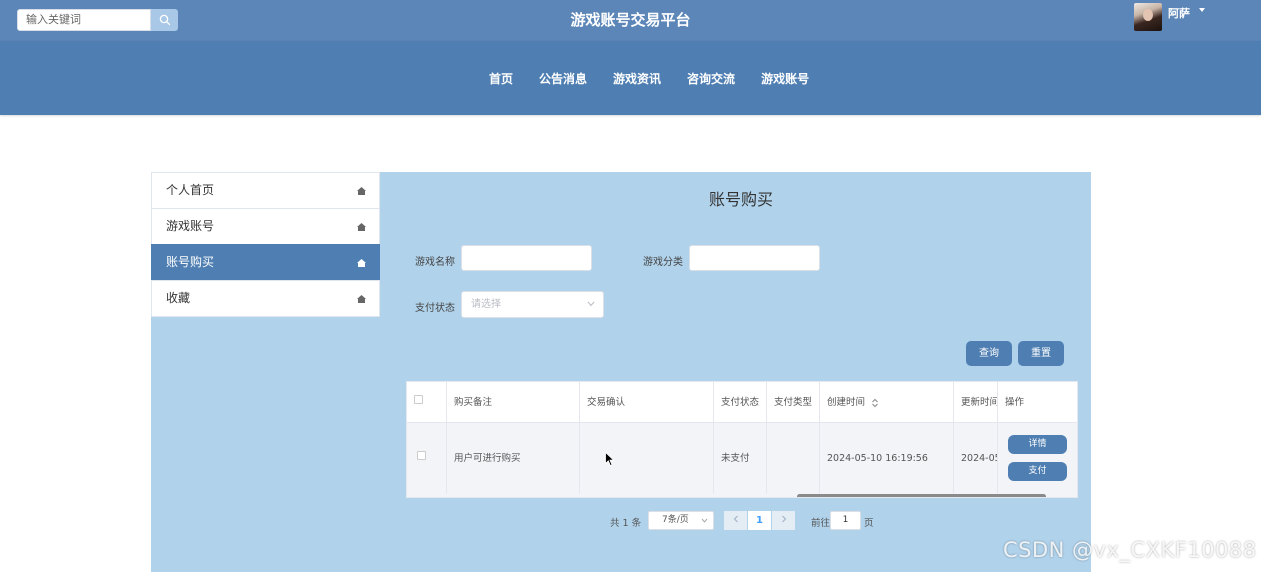 The height and width of the screenshot is (574, 1261). Describe the element at coordinates (265, 298) in the screenshot. I see `sidebar-item-favorites: 收藏` at that location.